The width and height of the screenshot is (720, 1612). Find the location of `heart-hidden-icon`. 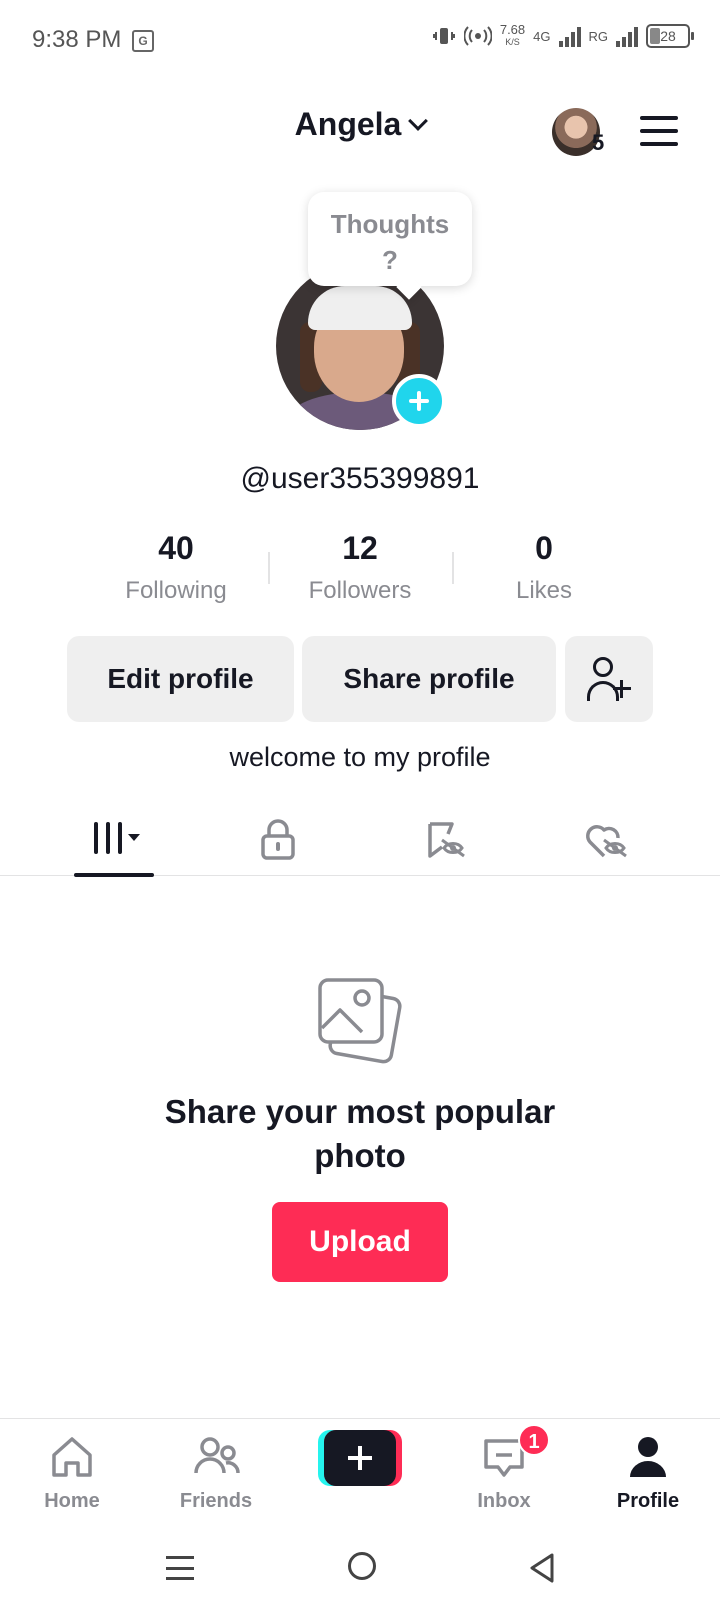

heart-hidden-icon is located at coordinates (606, 841).